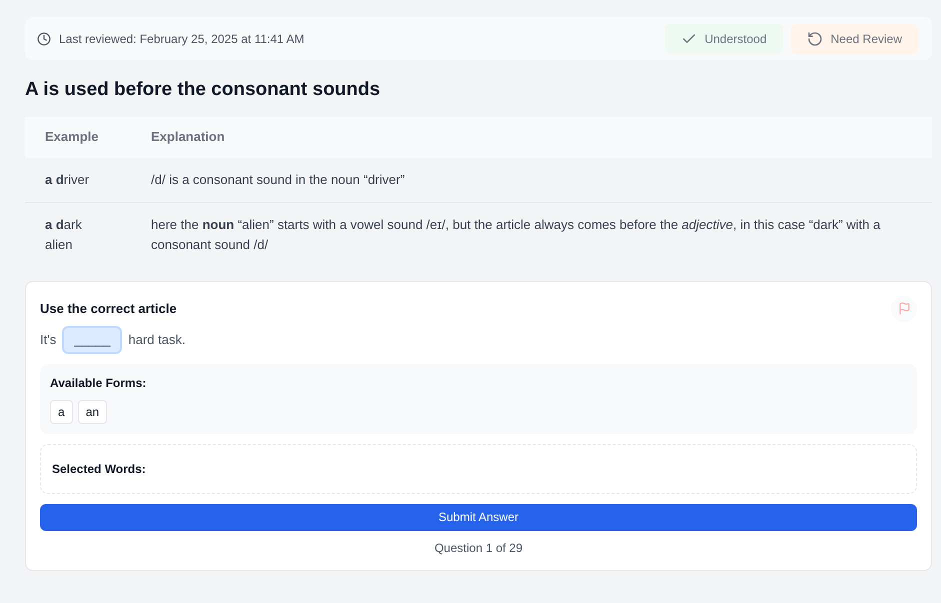 Image resolution: width=941 pixels, height=603 pixels. I want to click on word-chip: an, so click(93, 412).